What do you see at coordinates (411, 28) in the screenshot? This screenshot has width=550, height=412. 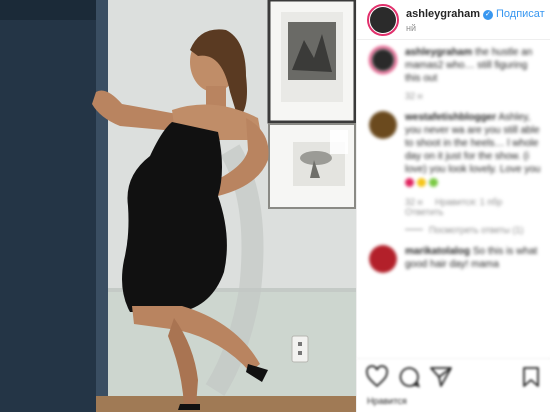 I see `author-subtitle: нй` at bounding box center [411, 28].